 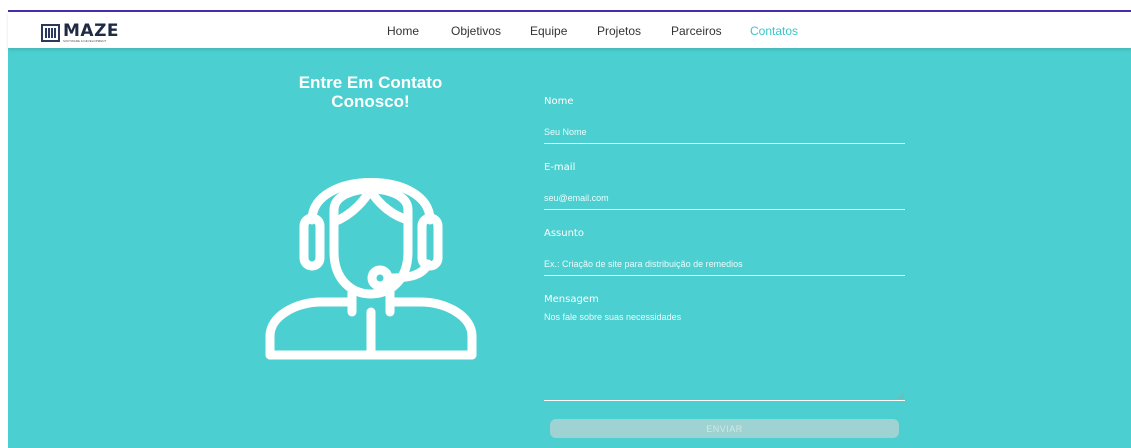 I want to click on contact-heading-line2: Conosco!, so click(x=370, y=101).